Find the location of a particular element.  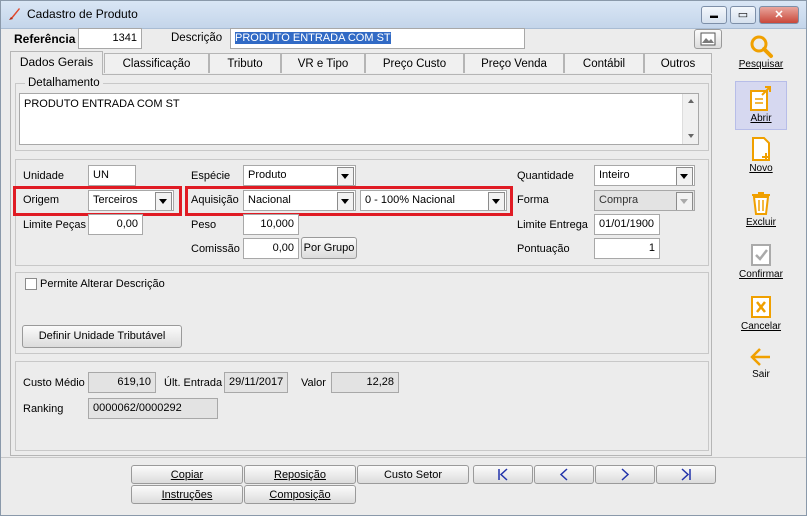

pesquisar-button: Pesquisar is located at coordinates (761, 55).